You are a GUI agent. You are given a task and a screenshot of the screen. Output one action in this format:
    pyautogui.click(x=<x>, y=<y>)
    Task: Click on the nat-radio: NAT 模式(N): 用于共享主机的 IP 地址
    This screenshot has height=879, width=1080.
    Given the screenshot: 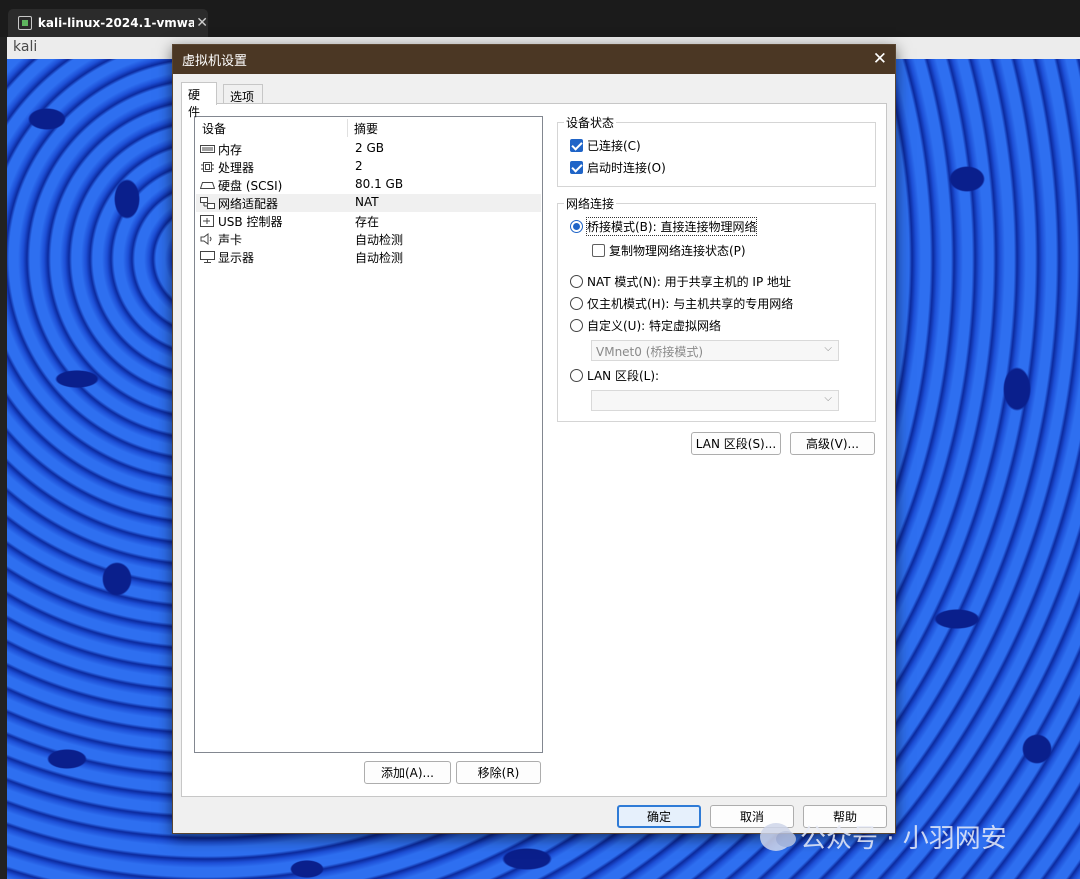 What is the action you would take?
    pyautogui.click(x=680, y=281)
    